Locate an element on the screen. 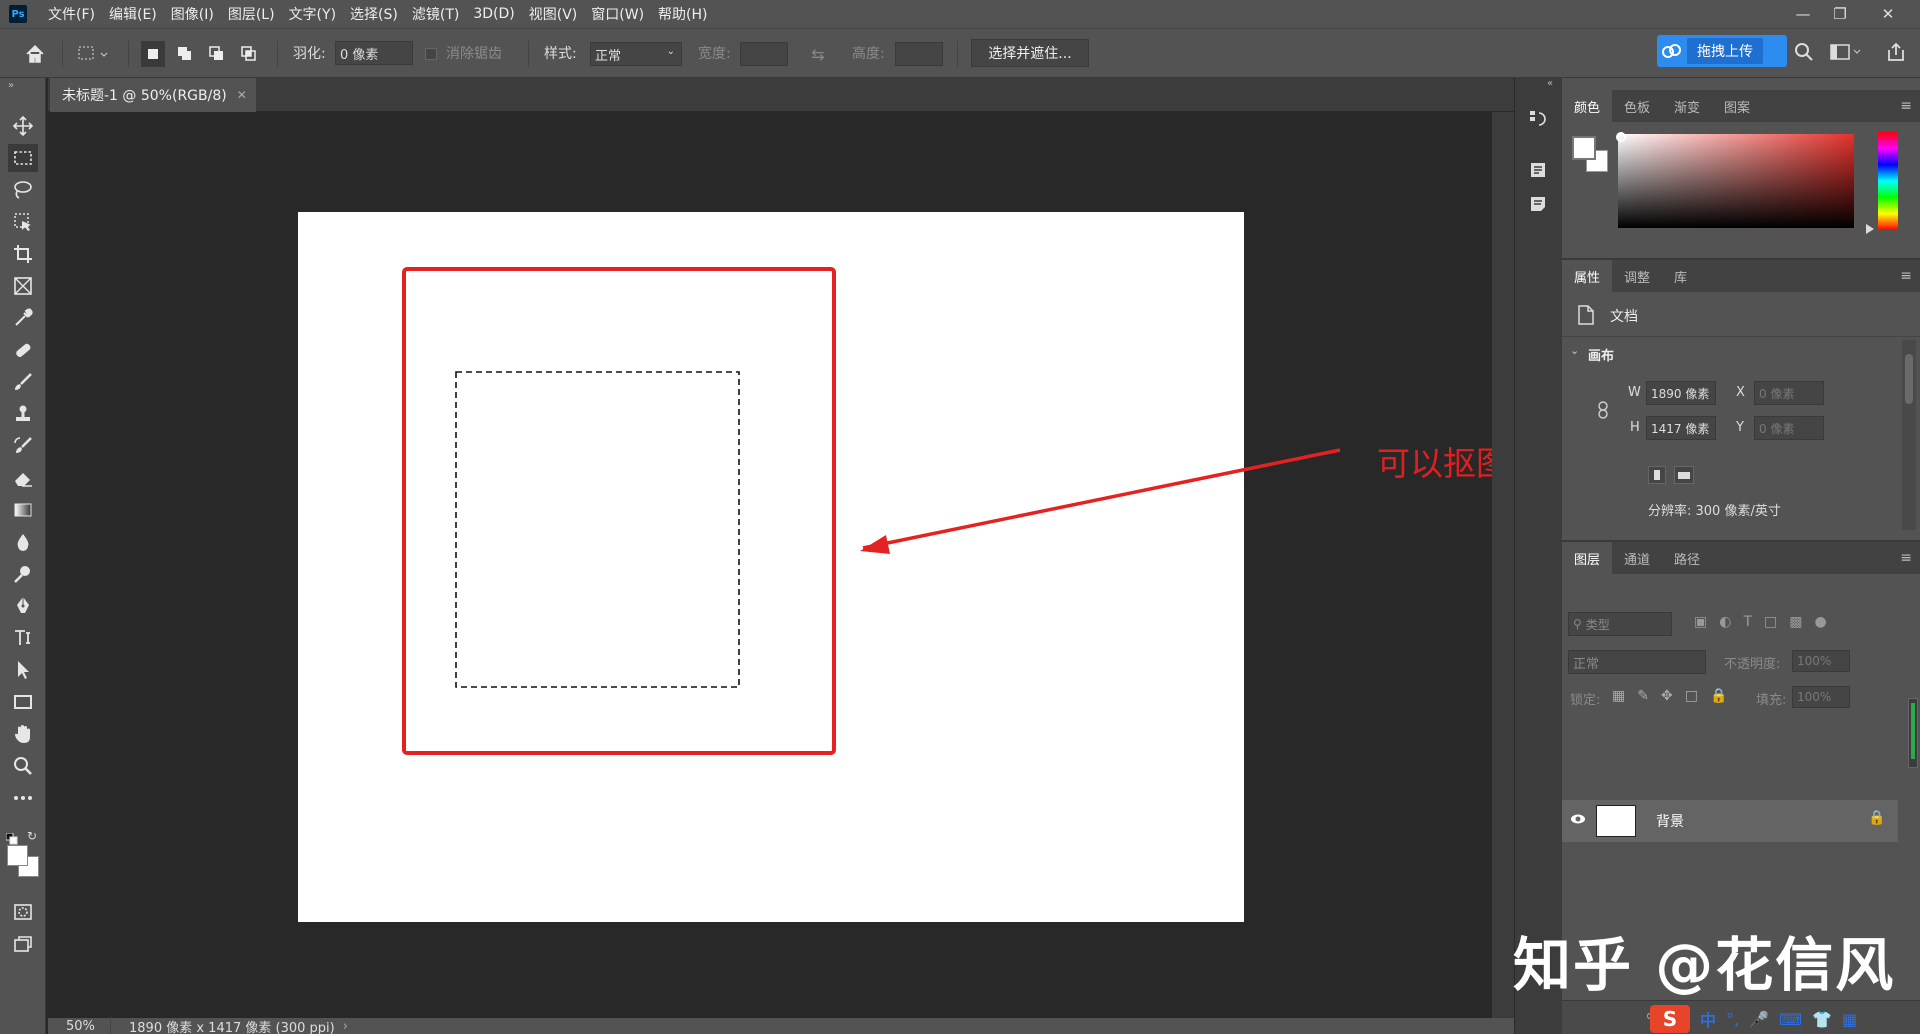 This screenshot has width=1920, height=1034. crop-tool-icon is located at coordinates (23, 254).